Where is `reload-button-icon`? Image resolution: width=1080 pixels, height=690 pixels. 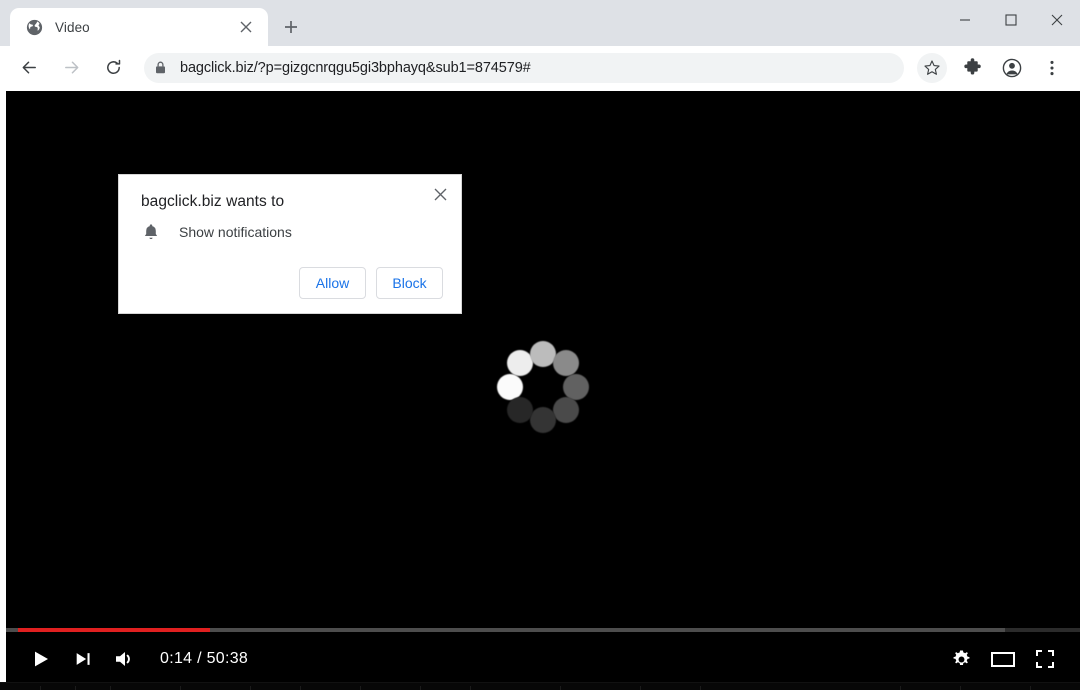
reload-button-icon is located at coordinates (113, 68).